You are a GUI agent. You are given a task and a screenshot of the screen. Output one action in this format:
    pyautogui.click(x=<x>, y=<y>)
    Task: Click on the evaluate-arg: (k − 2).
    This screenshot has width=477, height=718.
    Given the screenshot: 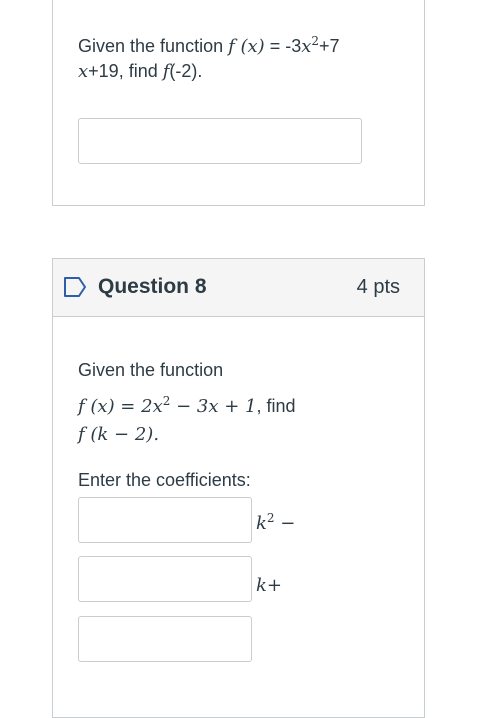 What is the action you would take?
    pyautogui.click(x=122, y=434)
    